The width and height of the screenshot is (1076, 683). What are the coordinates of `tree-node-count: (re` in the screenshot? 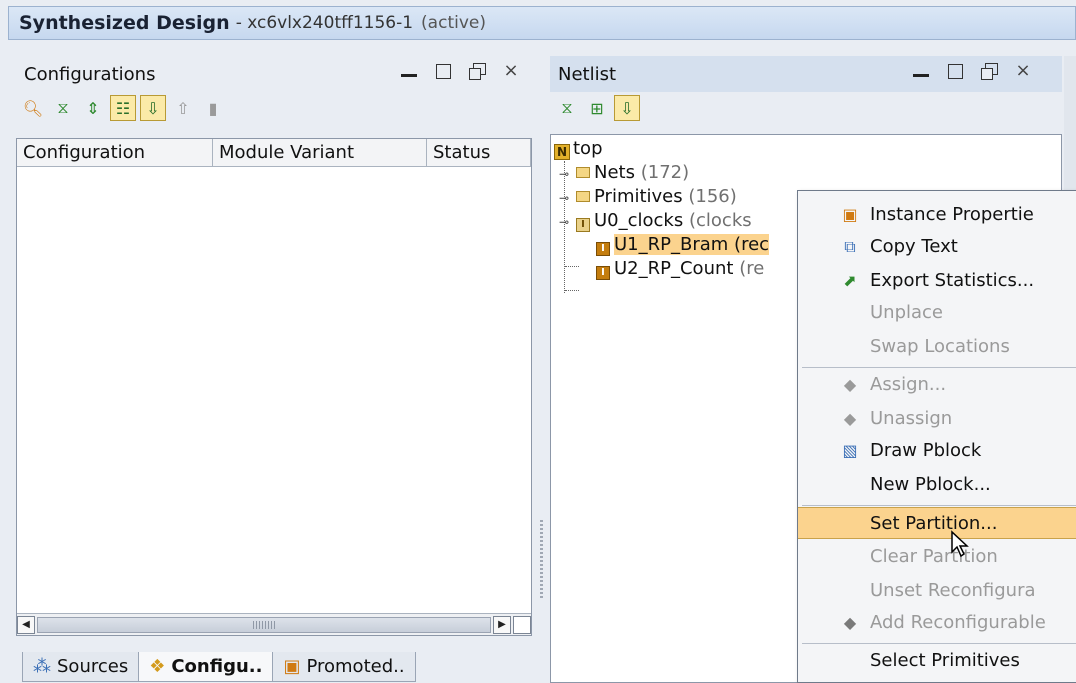 It's located at (752, 268).